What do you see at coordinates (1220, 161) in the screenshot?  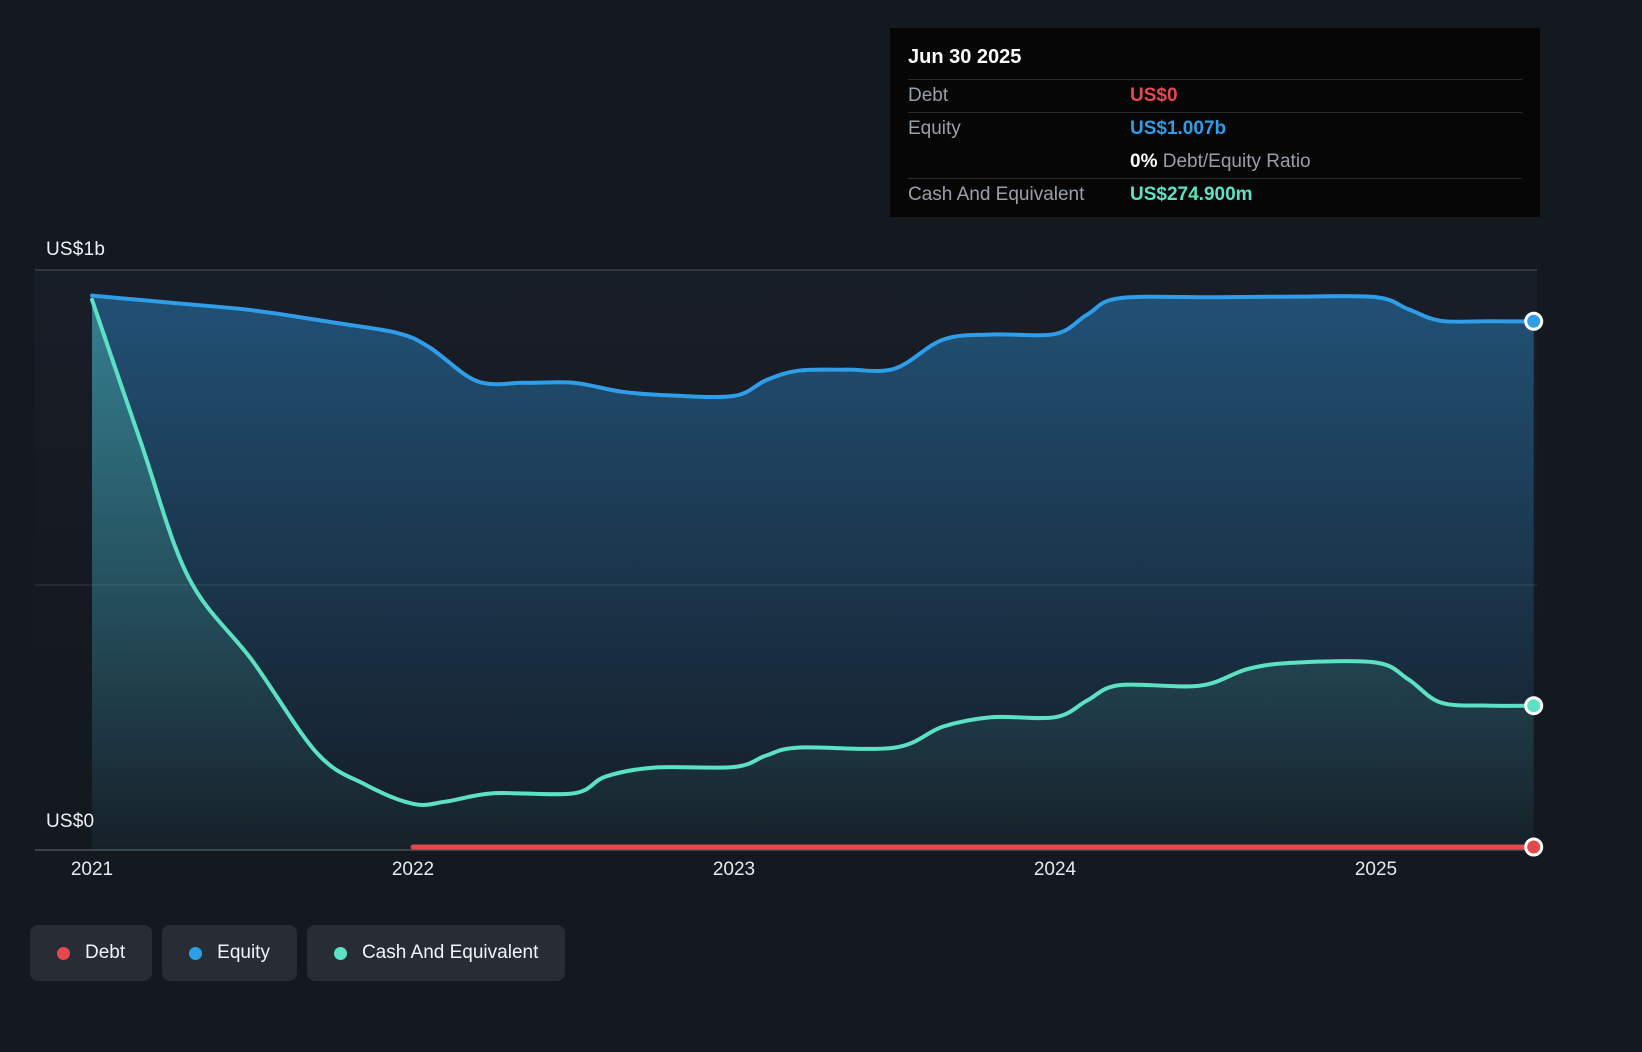 I see `tooltip-ratio-value: 0% Debt/Equity Ratio` at bounding box center [1220, 161].